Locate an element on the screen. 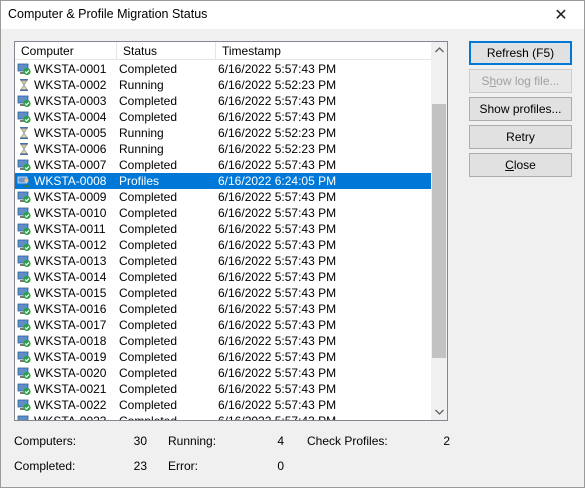 This screenshot has height=488, width=585. scroll-down-arrow is located at coordinates (439, 412).